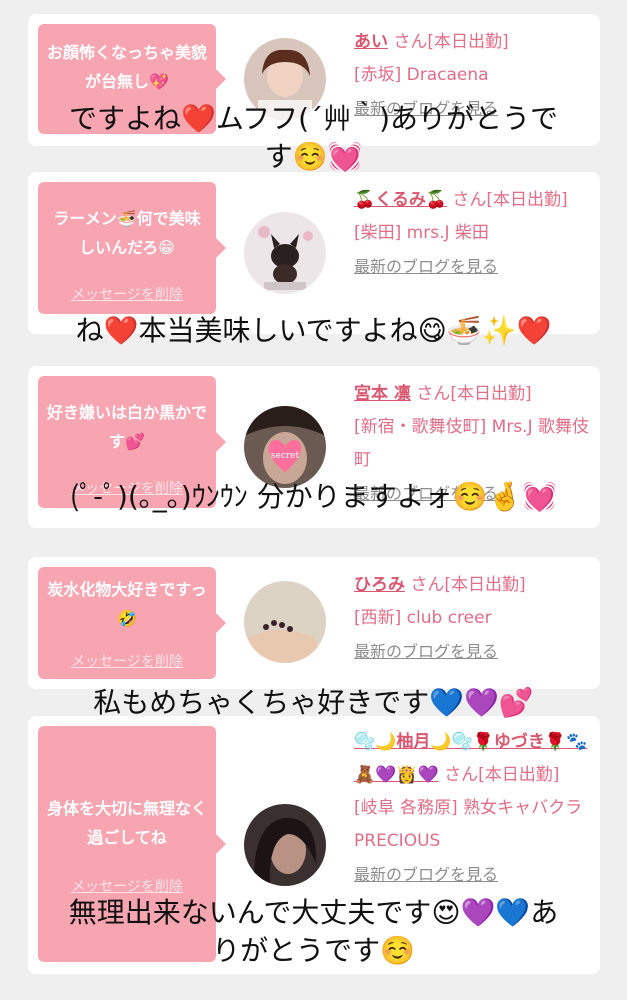  I want to click on sender-info: ひろみ さん[本日出勤] [西新] club creer 最新のブログを見る, so click(472, 619).